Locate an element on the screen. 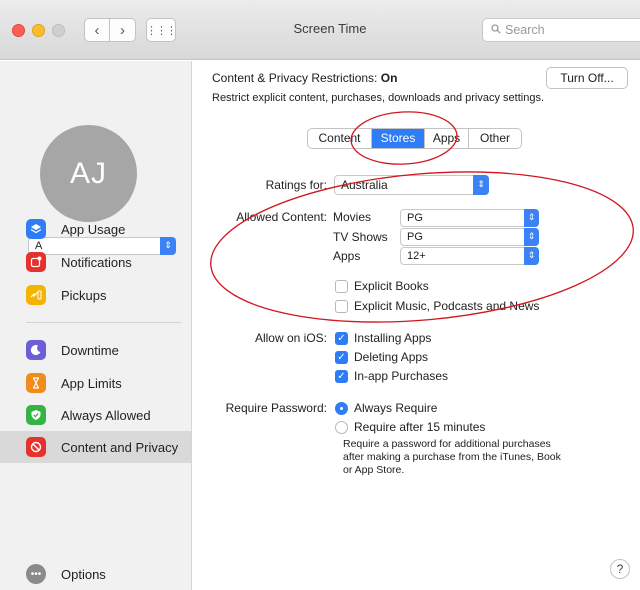 The width and height of the screenshot is (640, 590). tv-shows-rating-value: PG is located at coordinates (415, 237).